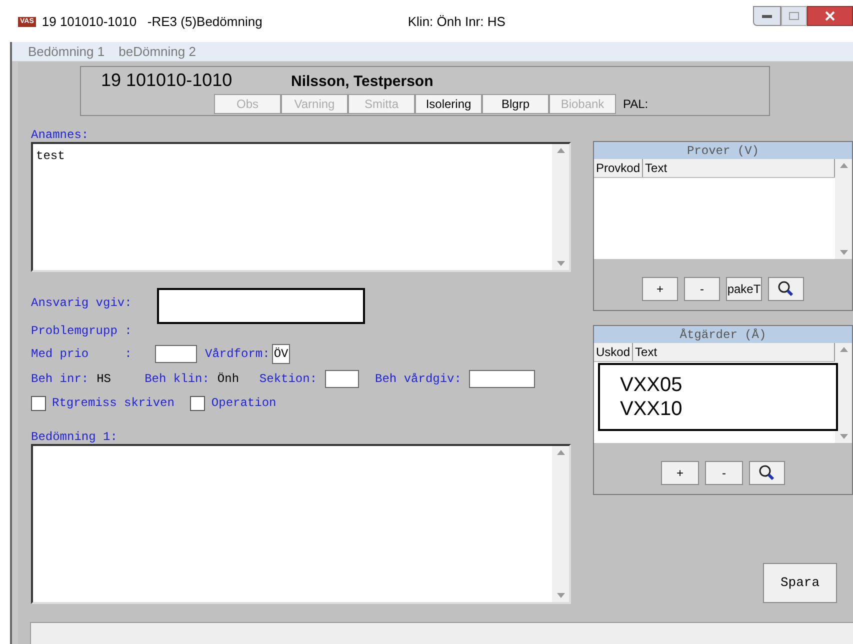 This screenshot has height=644, width=853. Describe the element at coordinates (502, 379) in the screenshot. I see `vardgiv-field` at that location.